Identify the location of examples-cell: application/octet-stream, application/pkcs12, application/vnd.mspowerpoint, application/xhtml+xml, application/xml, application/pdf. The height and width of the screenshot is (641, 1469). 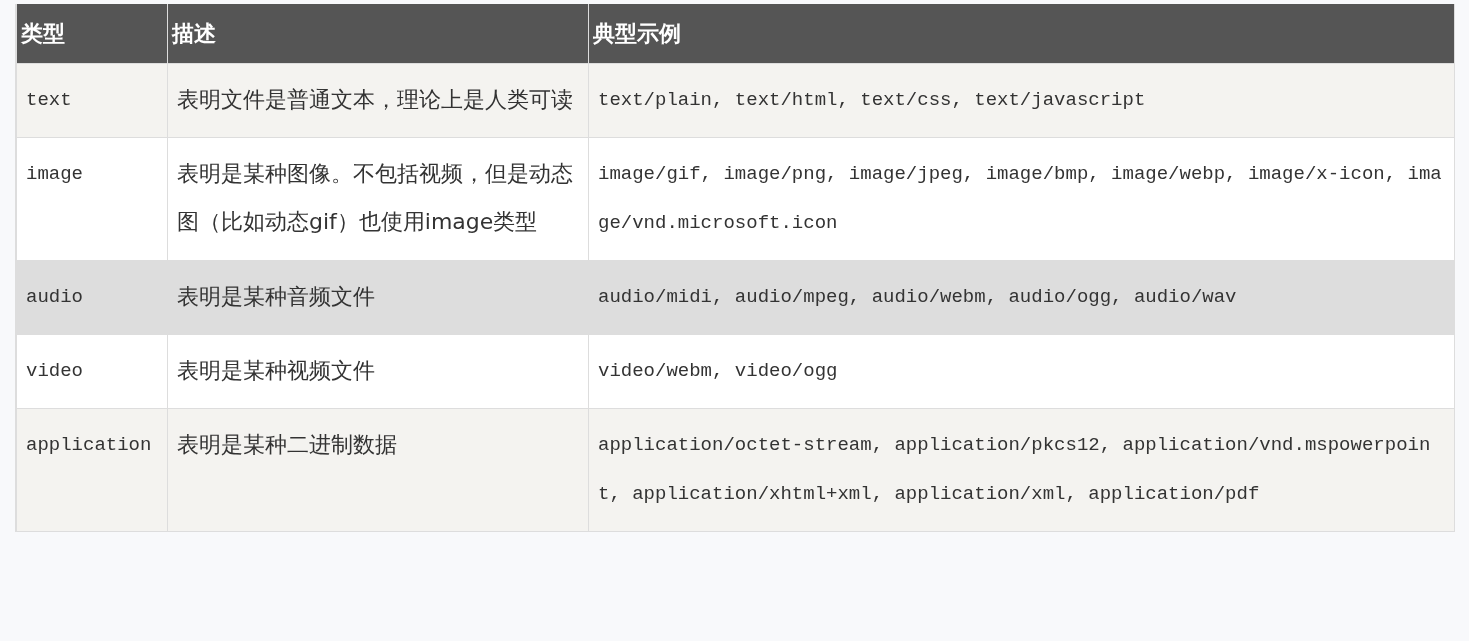
(1021, 470).